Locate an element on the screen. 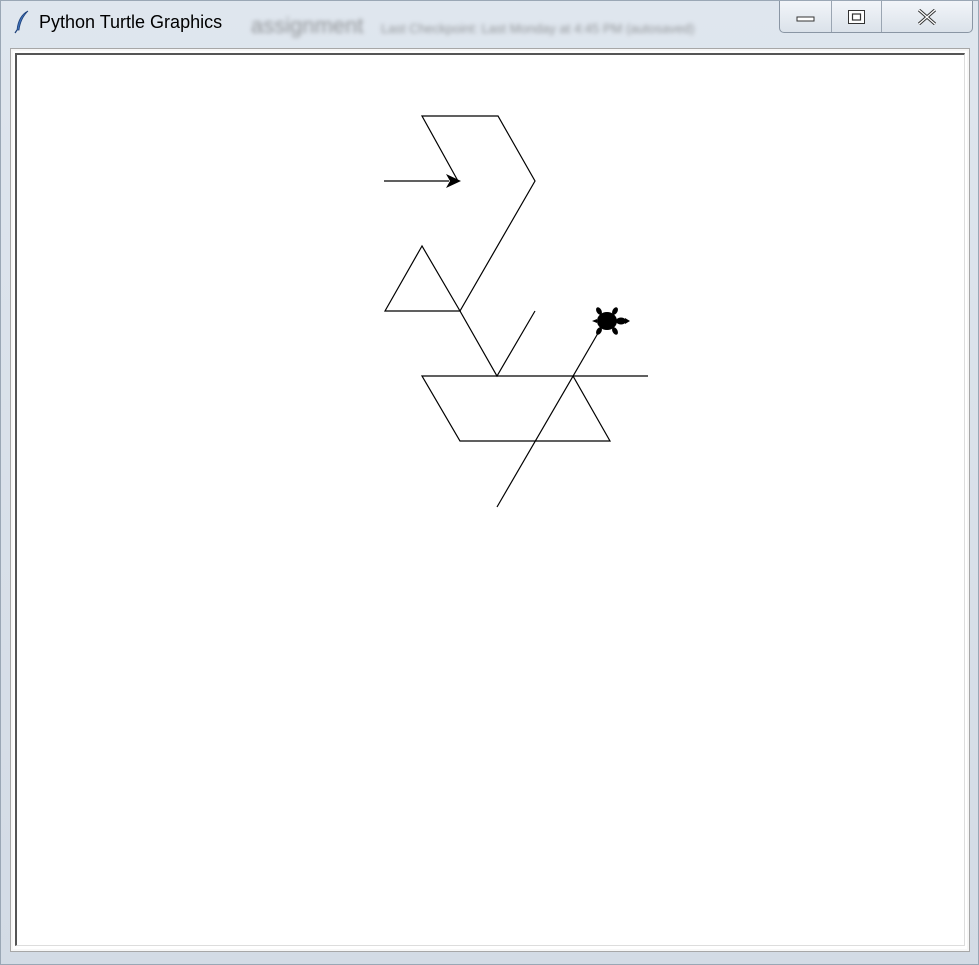 Image resolution: width=979 pixels, height=965 pixels. maximize-button is located at coordinates (857, 16).